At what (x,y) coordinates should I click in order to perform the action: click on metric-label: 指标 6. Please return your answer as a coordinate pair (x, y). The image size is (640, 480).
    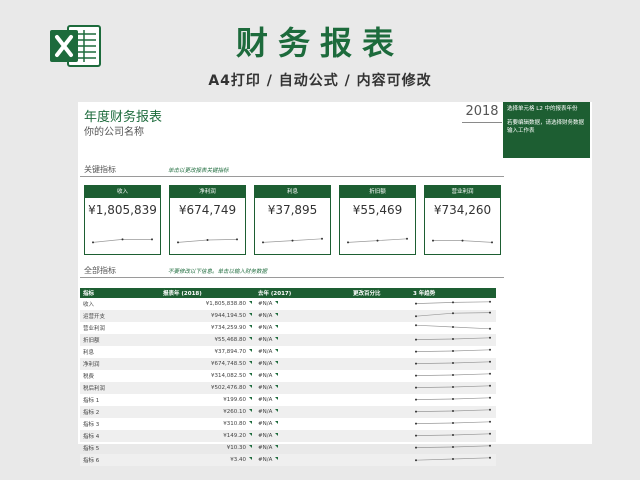
    Looking at the image, I should click on (120, 460).